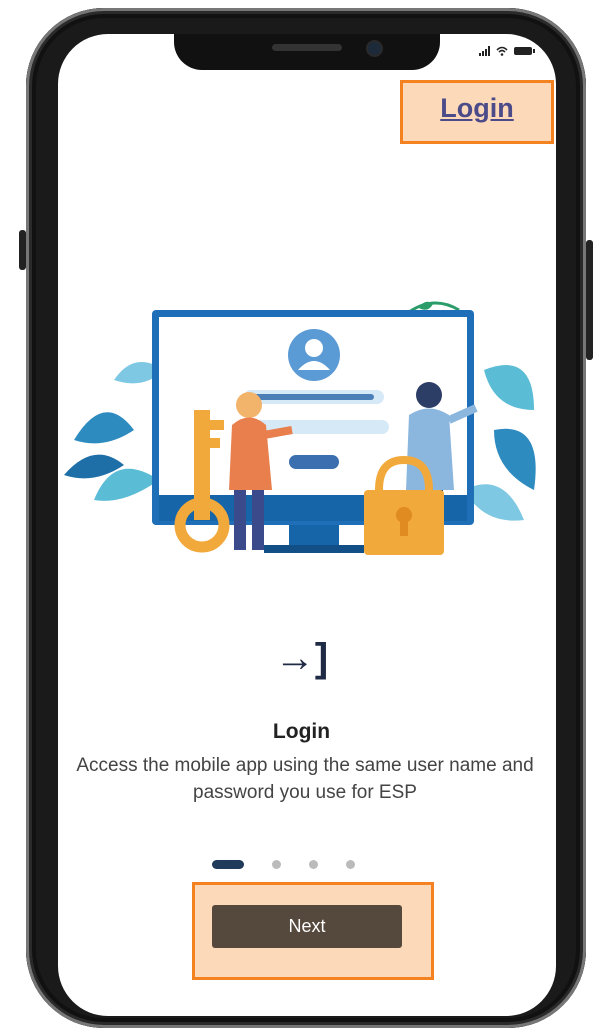 Image resolution: width=603 pixels, height=1033 pixels. I want to click on status-bar, so click(507, 51).